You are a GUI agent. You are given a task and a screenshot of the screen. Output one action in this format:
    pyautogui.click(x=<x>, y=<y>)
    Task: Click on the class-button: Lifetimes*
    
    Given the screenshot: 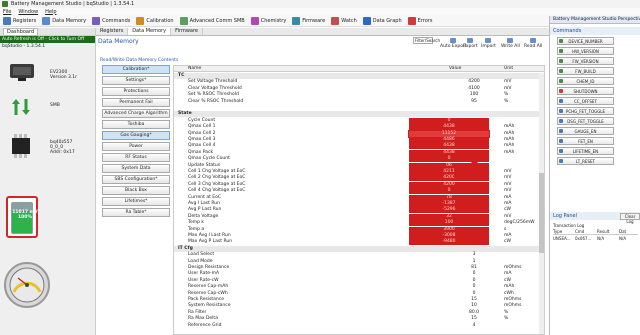 What is the action you would take?
    pyautogui.click(x=136, y=201)
    